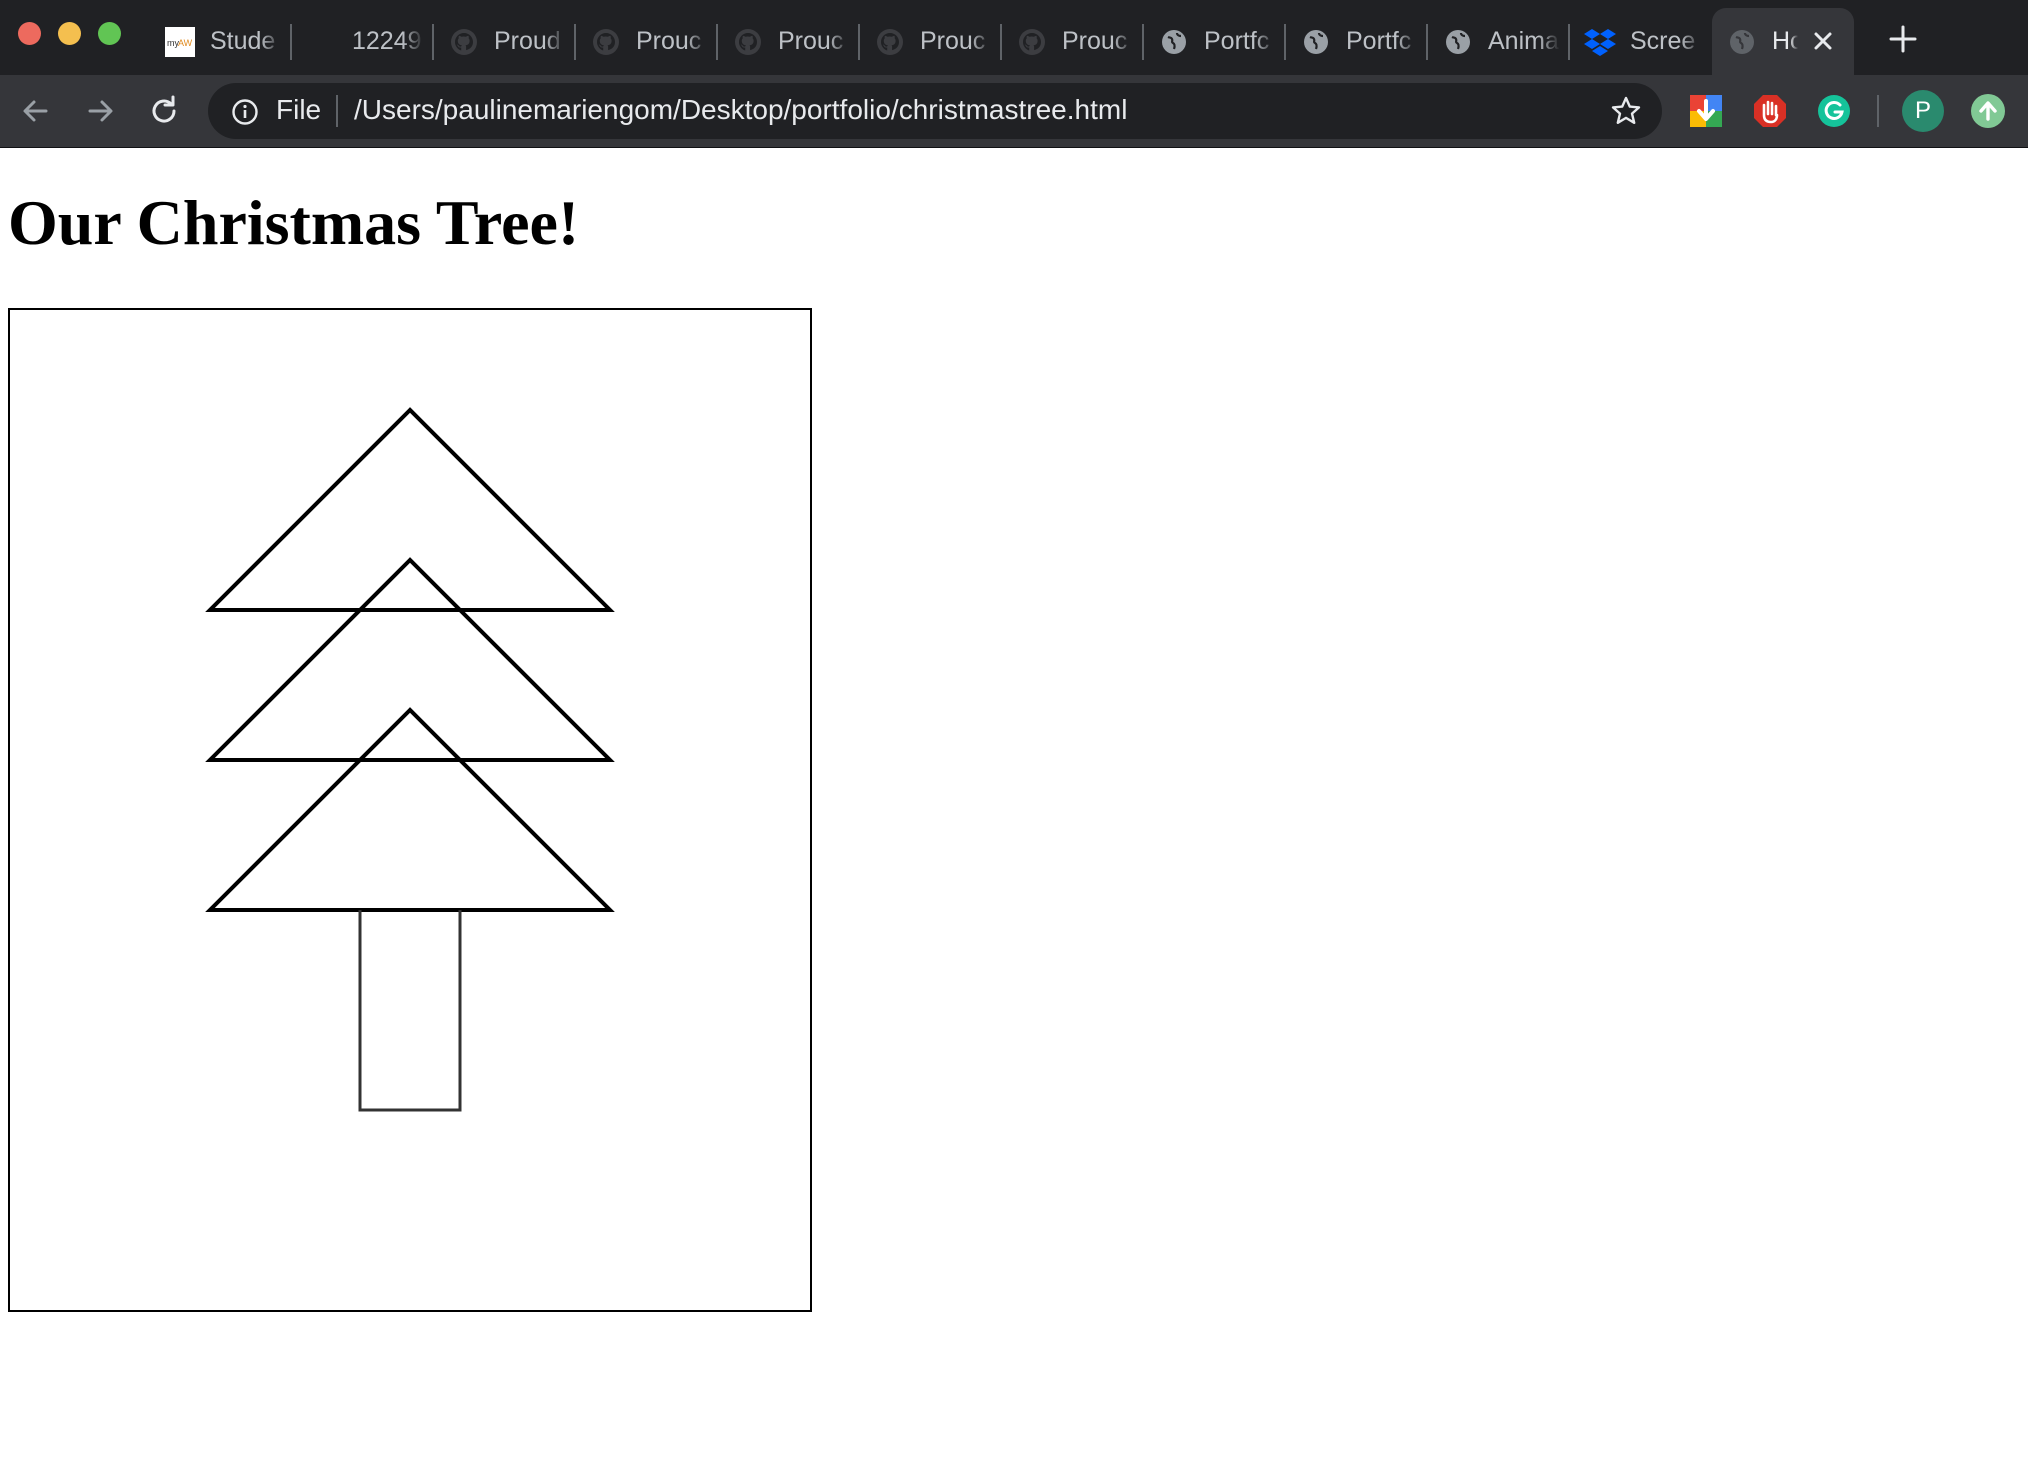  Describe the element at coordinates (1878, 111) in the screenshot. I see `toolbar-separator` at that location.